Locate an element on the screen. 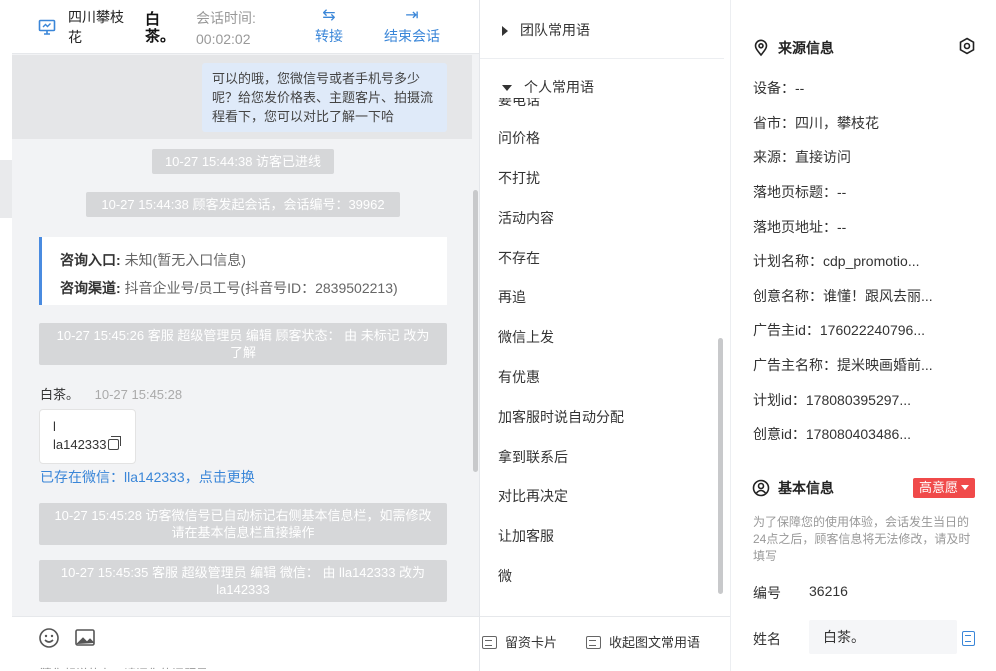 Image resolution: width=996 pixels, height=671 pixels. left-edge-tab is located at coordinates (6, 189).